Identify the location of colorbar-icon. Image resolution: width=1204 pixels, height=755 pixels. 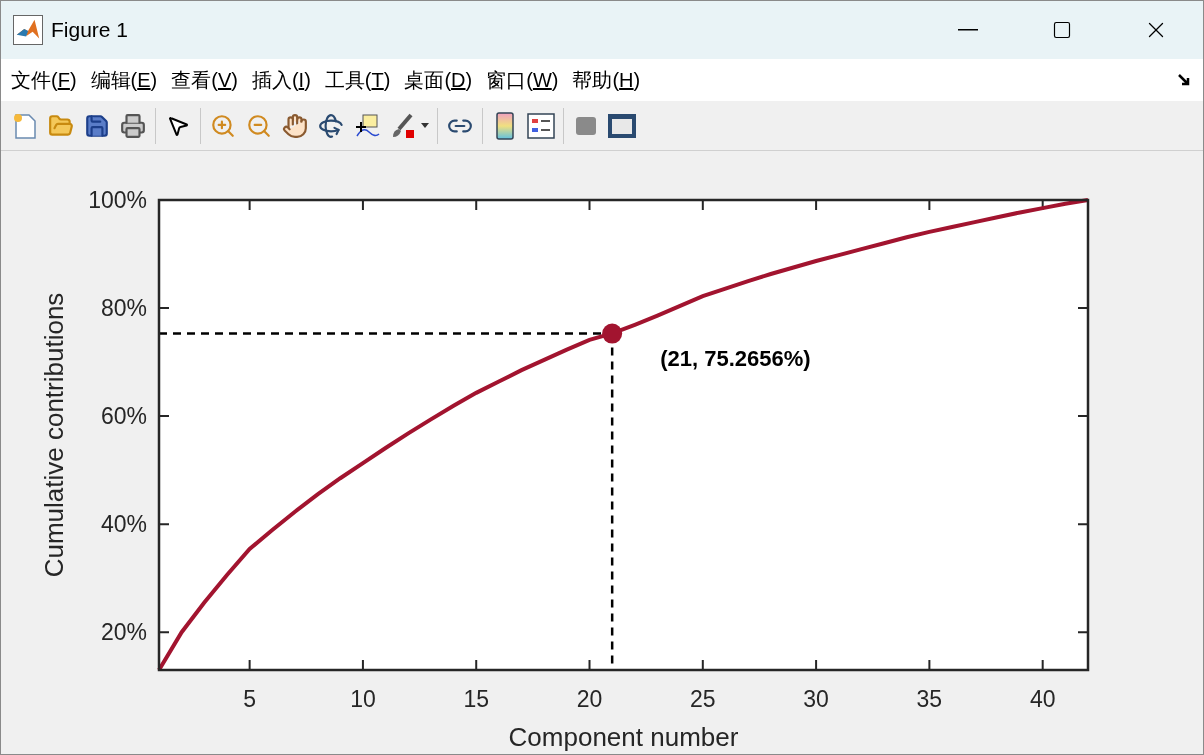
(505, 125).